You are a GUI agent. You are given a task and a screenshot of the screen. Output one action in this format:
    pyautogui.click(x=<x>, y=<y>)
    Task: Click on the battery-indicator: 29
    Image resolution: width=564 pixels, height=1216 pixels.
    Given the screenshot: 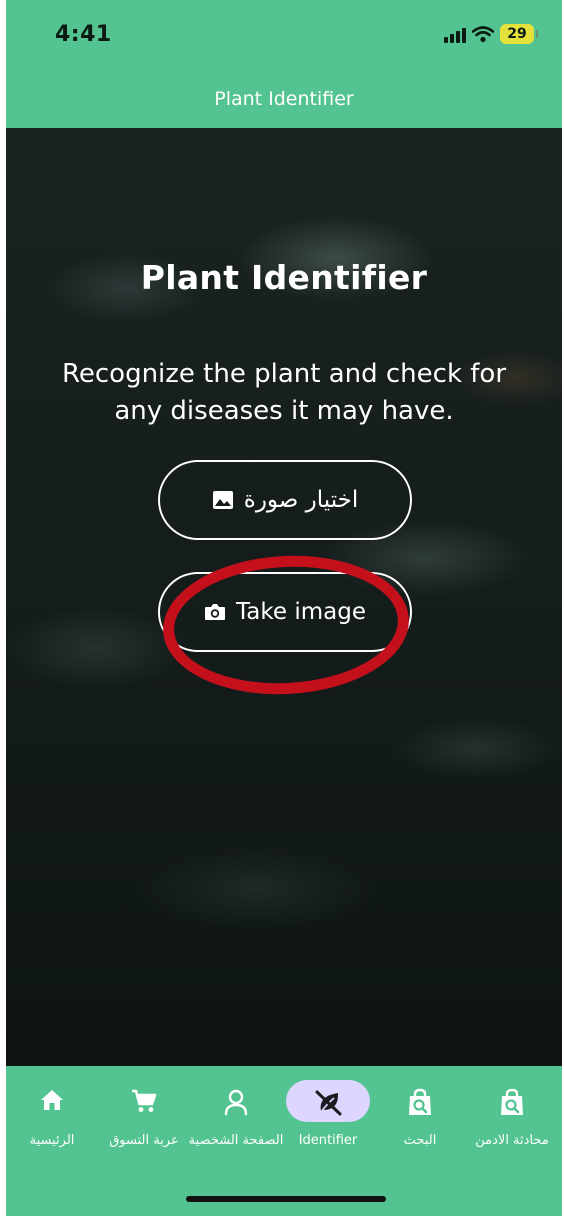 What is the action you would take?
    pyautogui.click(x=519, y=34)
    